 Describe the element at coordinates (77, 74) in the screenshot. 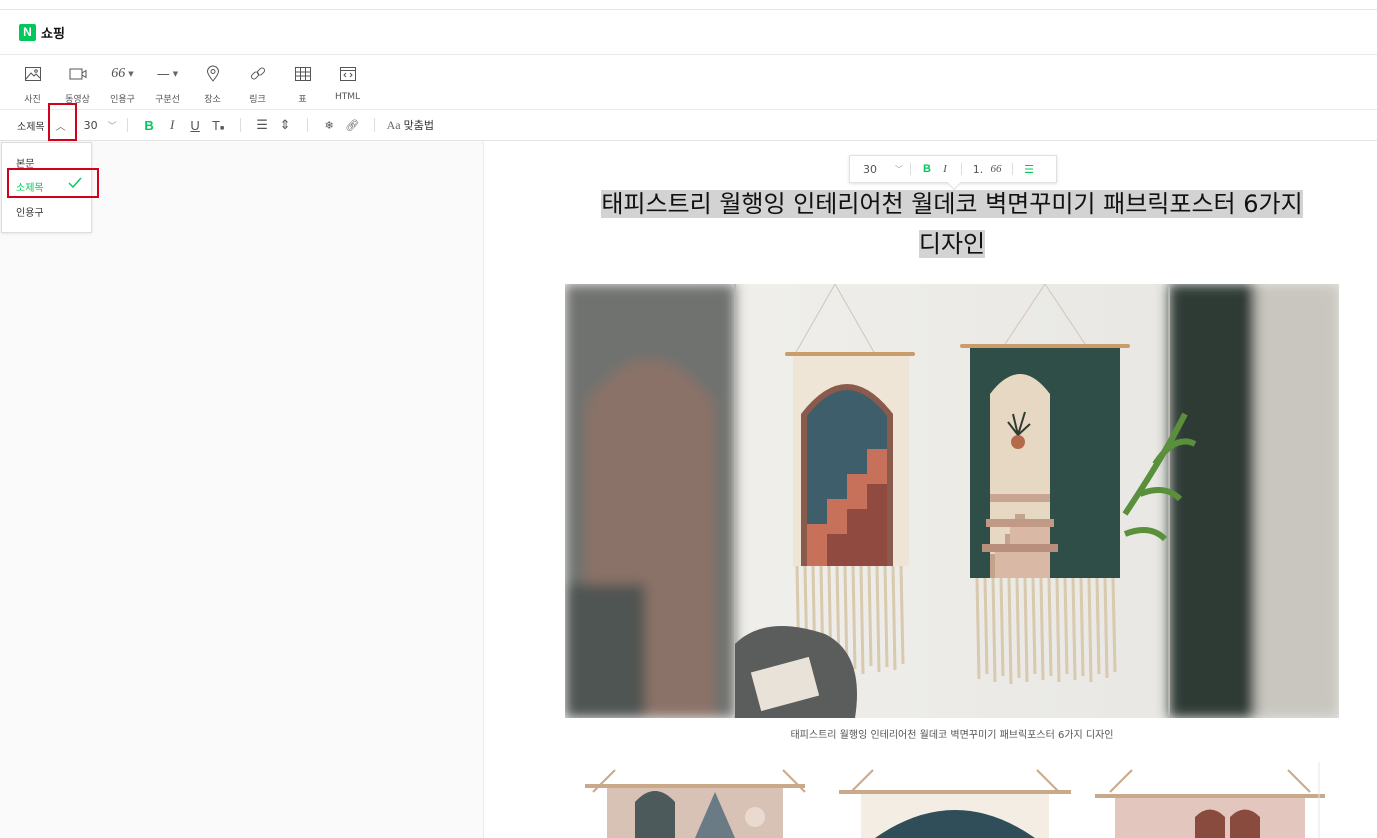

I see `video-icon` at that location.